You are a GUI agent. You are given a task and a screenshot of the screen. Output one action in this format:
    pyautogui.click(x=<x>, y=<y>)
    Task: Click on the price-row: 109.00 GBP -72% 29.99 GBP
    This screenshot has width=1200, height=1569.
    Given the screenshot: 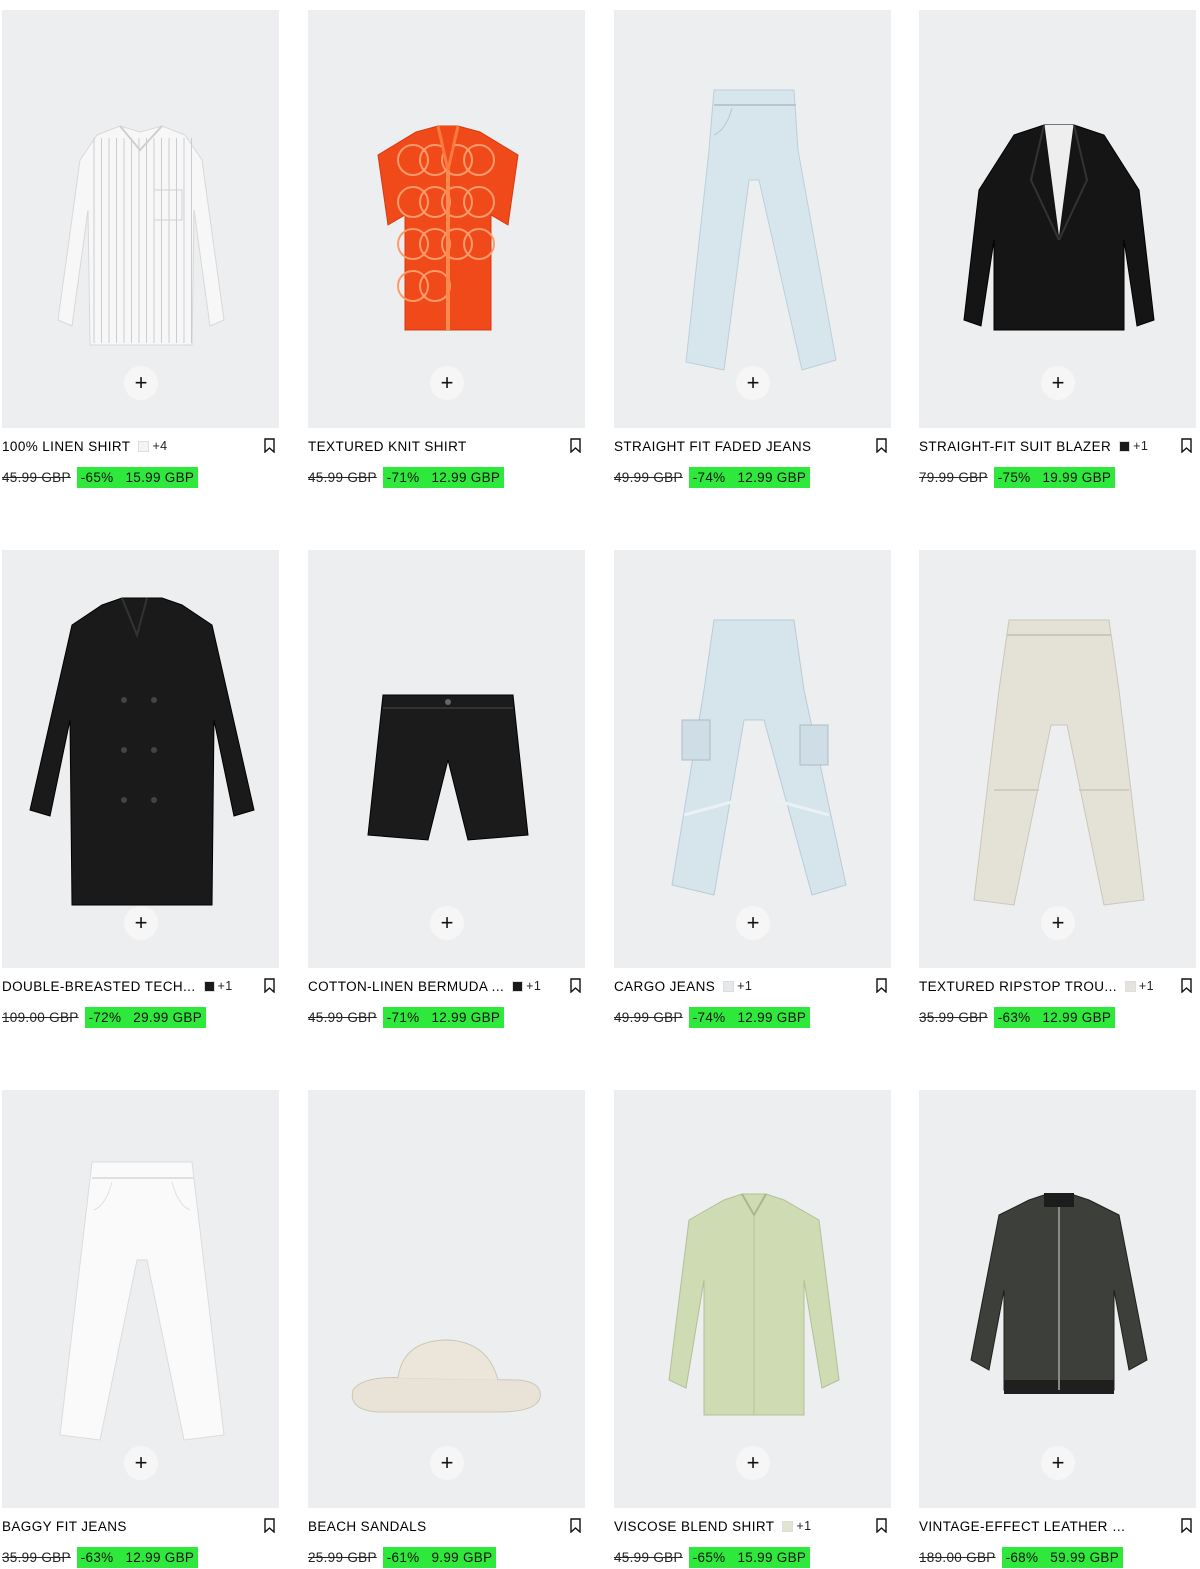 What is the action you would take?
    pyautogui.click(x=104, y=1017)
    